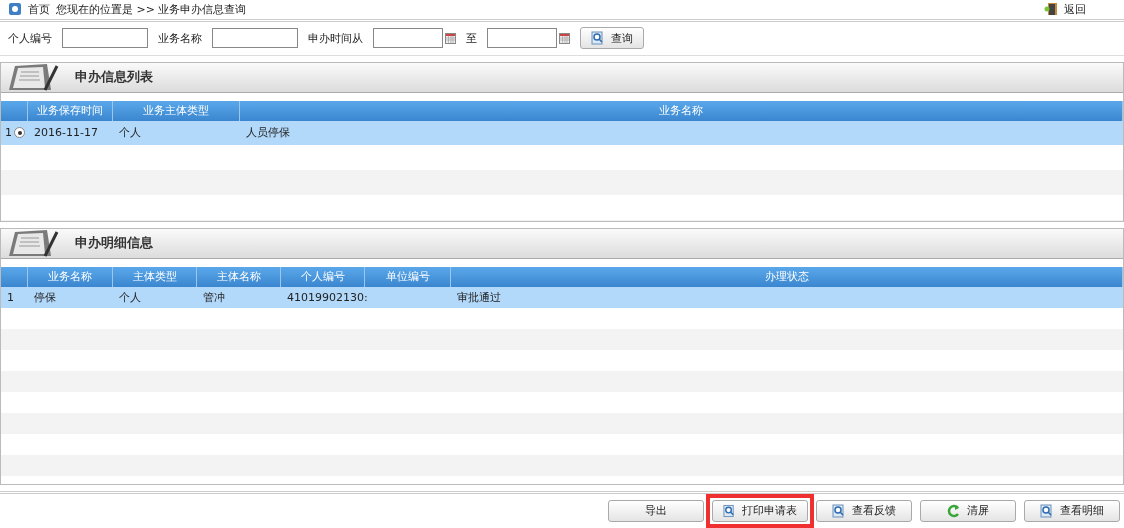 The image size is (1124, 528). I want to click on row-radio, so click(19, 133).